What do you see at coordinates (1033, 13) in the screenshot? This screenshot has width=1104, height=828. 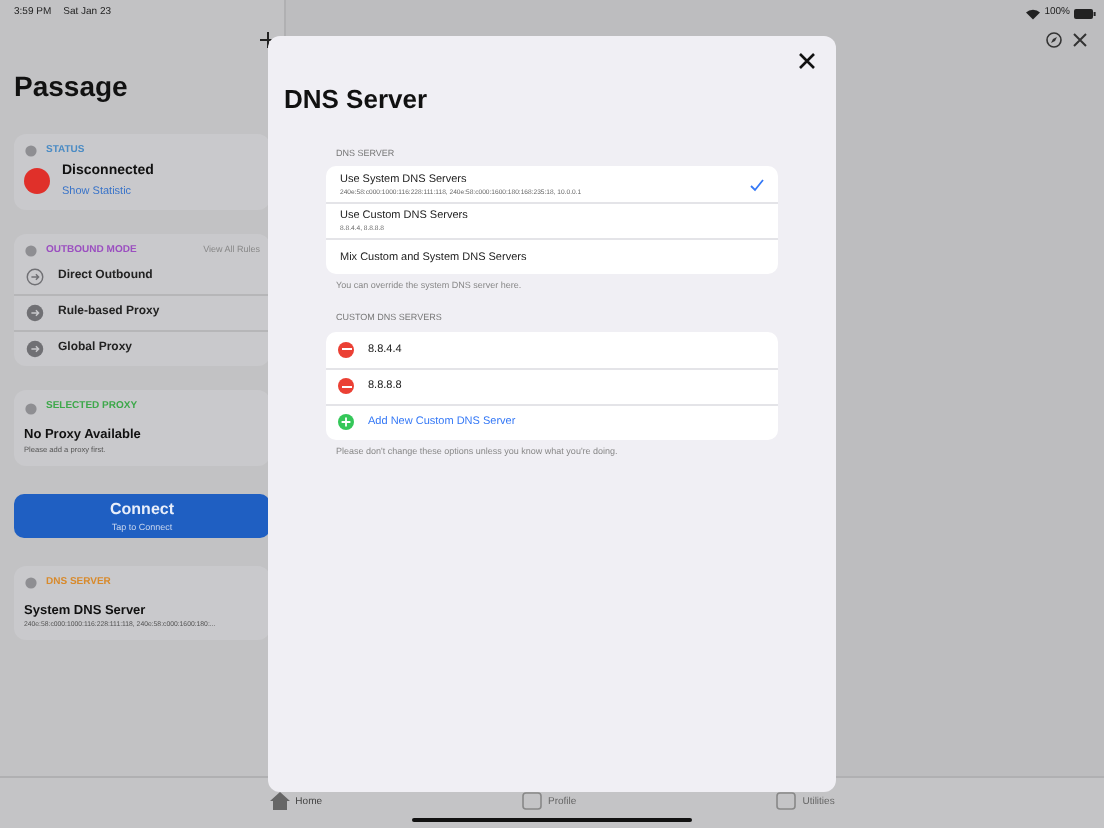 I see `wifi-icon` at bounding box center [1033, 13].